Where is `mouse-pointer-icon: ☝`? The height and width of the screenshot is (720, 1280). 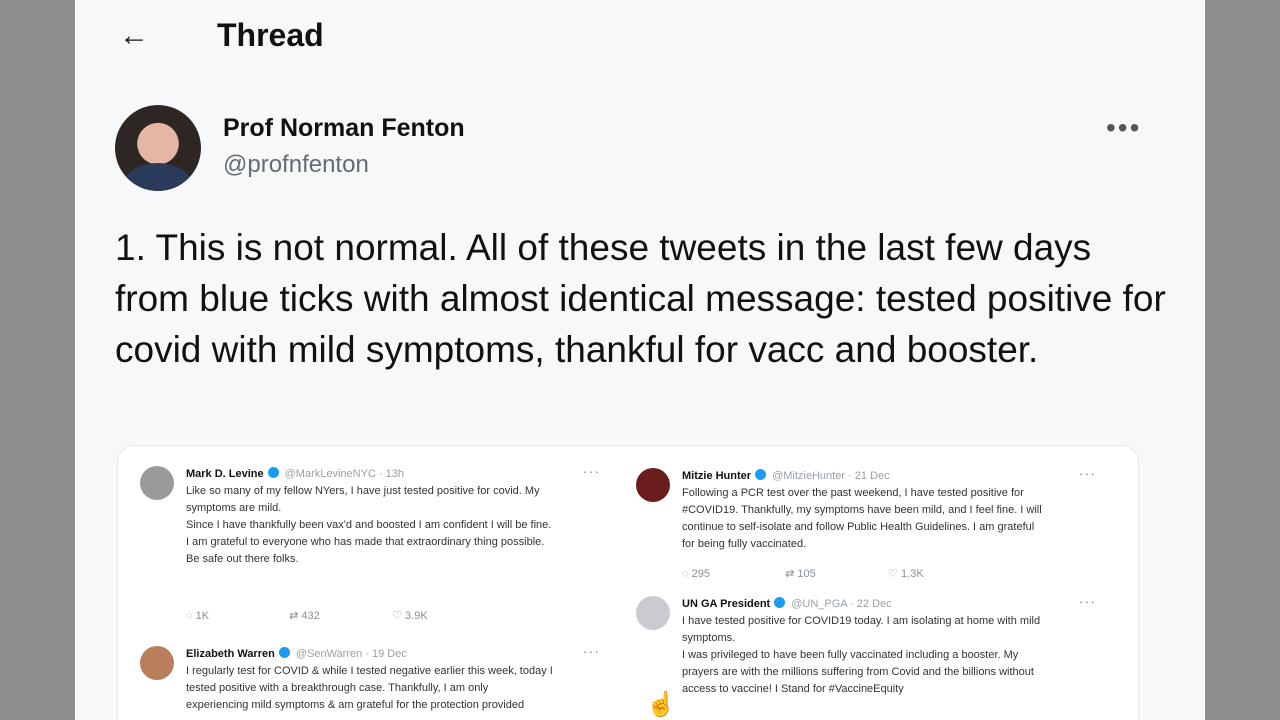 mouse-pointer-icon: ☝ is located at coordinates (661, 704).